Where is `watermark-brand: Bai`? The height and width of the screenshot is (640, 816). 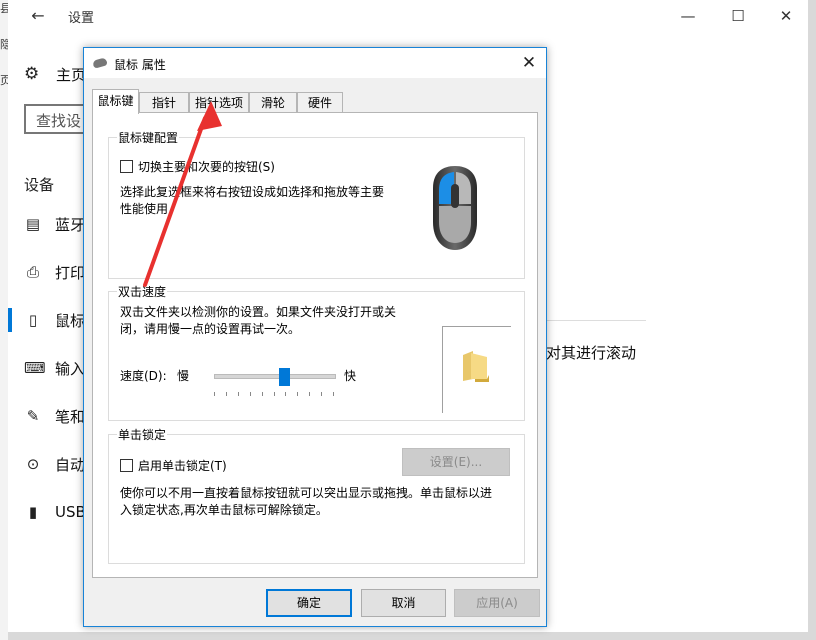 watermark-brand: Bai is located at coordinates (649, 576).